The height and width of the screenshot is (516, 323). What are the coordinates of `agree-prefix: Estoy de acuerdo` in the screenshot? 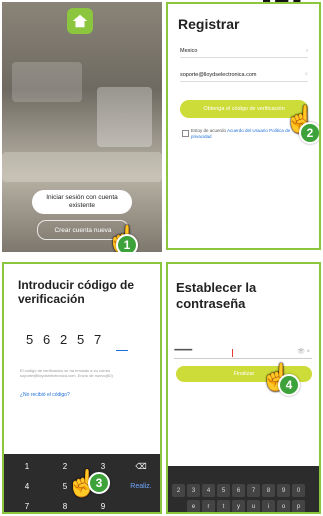 It's located at (209, 130).